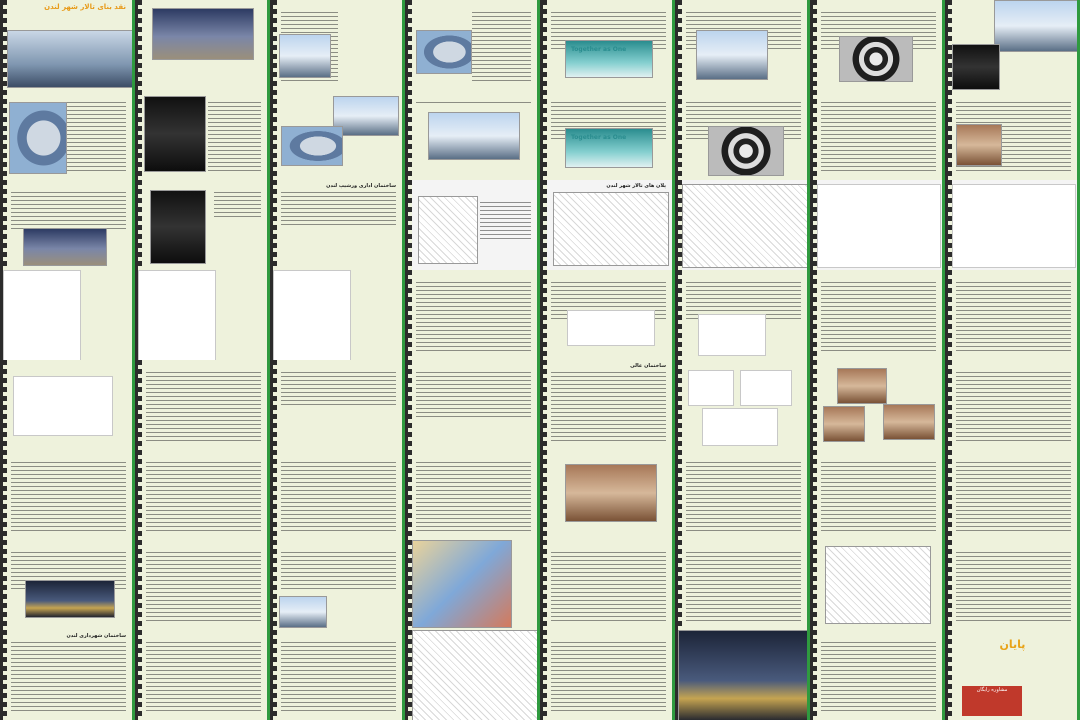 The image size is (1080, 720). Describe the element at coordinates (607, 135) in the screenshot. I see `slide-13: Together as One` at that location.